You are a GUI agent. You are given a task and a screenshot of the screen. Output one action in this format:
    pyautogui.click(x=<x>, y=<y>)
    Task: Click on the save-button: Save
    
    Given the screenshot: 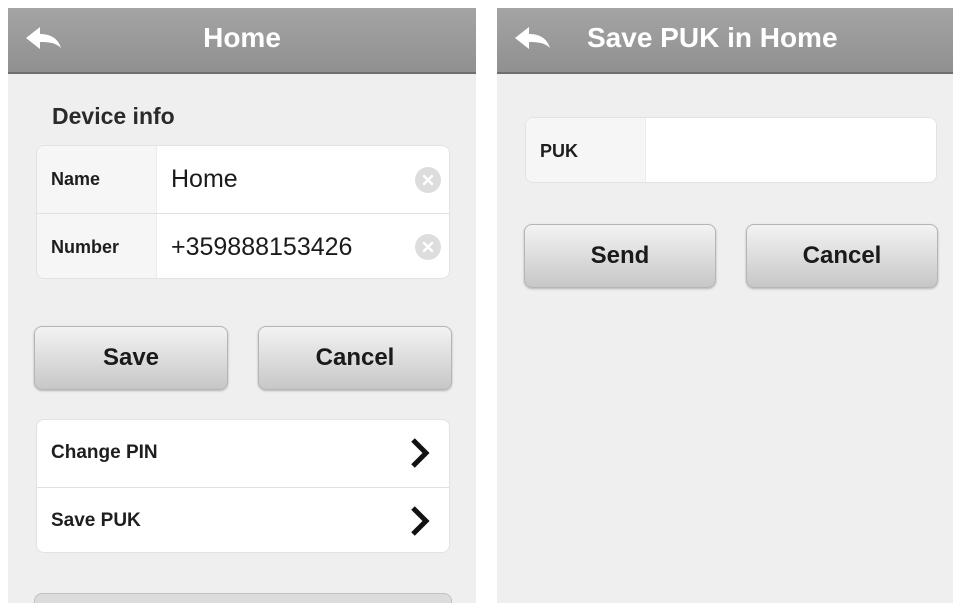 What is the action you would take?
    pyautogui.click(x=131, y=358)
    